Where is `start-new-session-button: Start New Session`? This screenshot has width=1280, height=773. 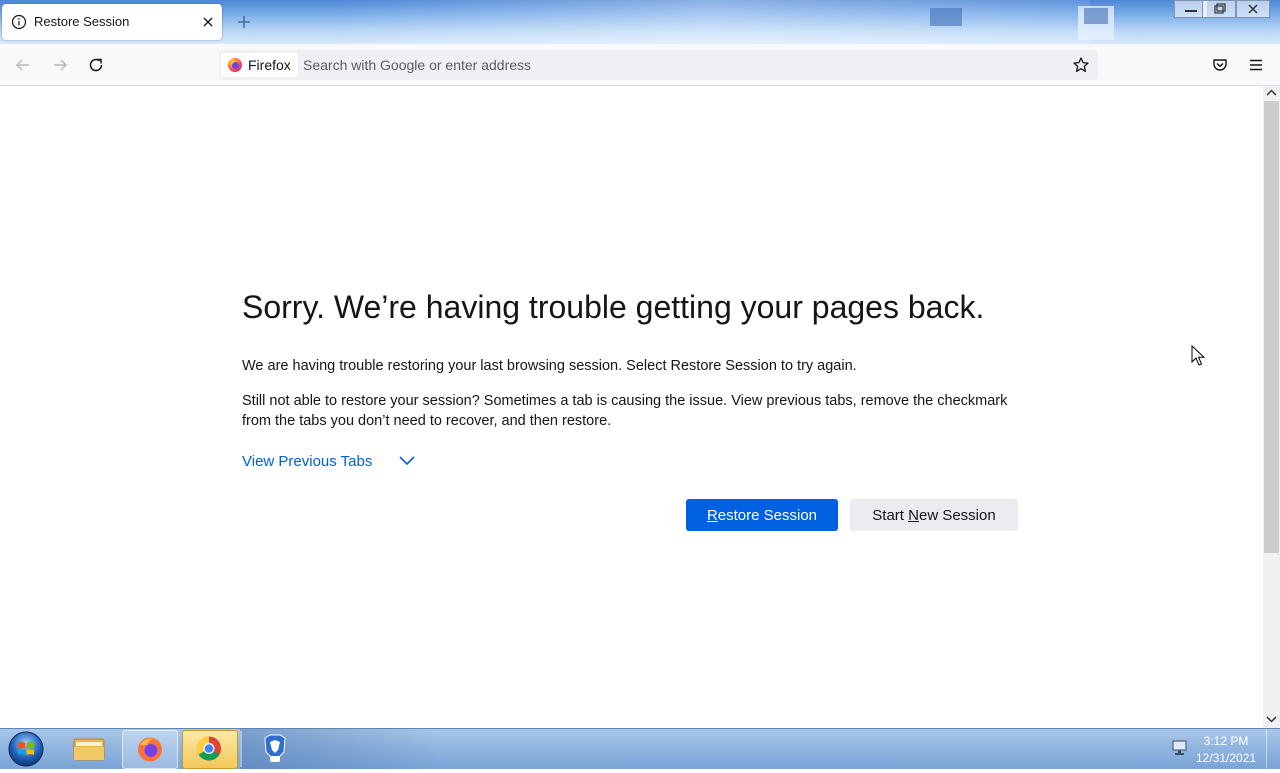 start-new-session-button: Start New Session is located at coordinates (934, 515).